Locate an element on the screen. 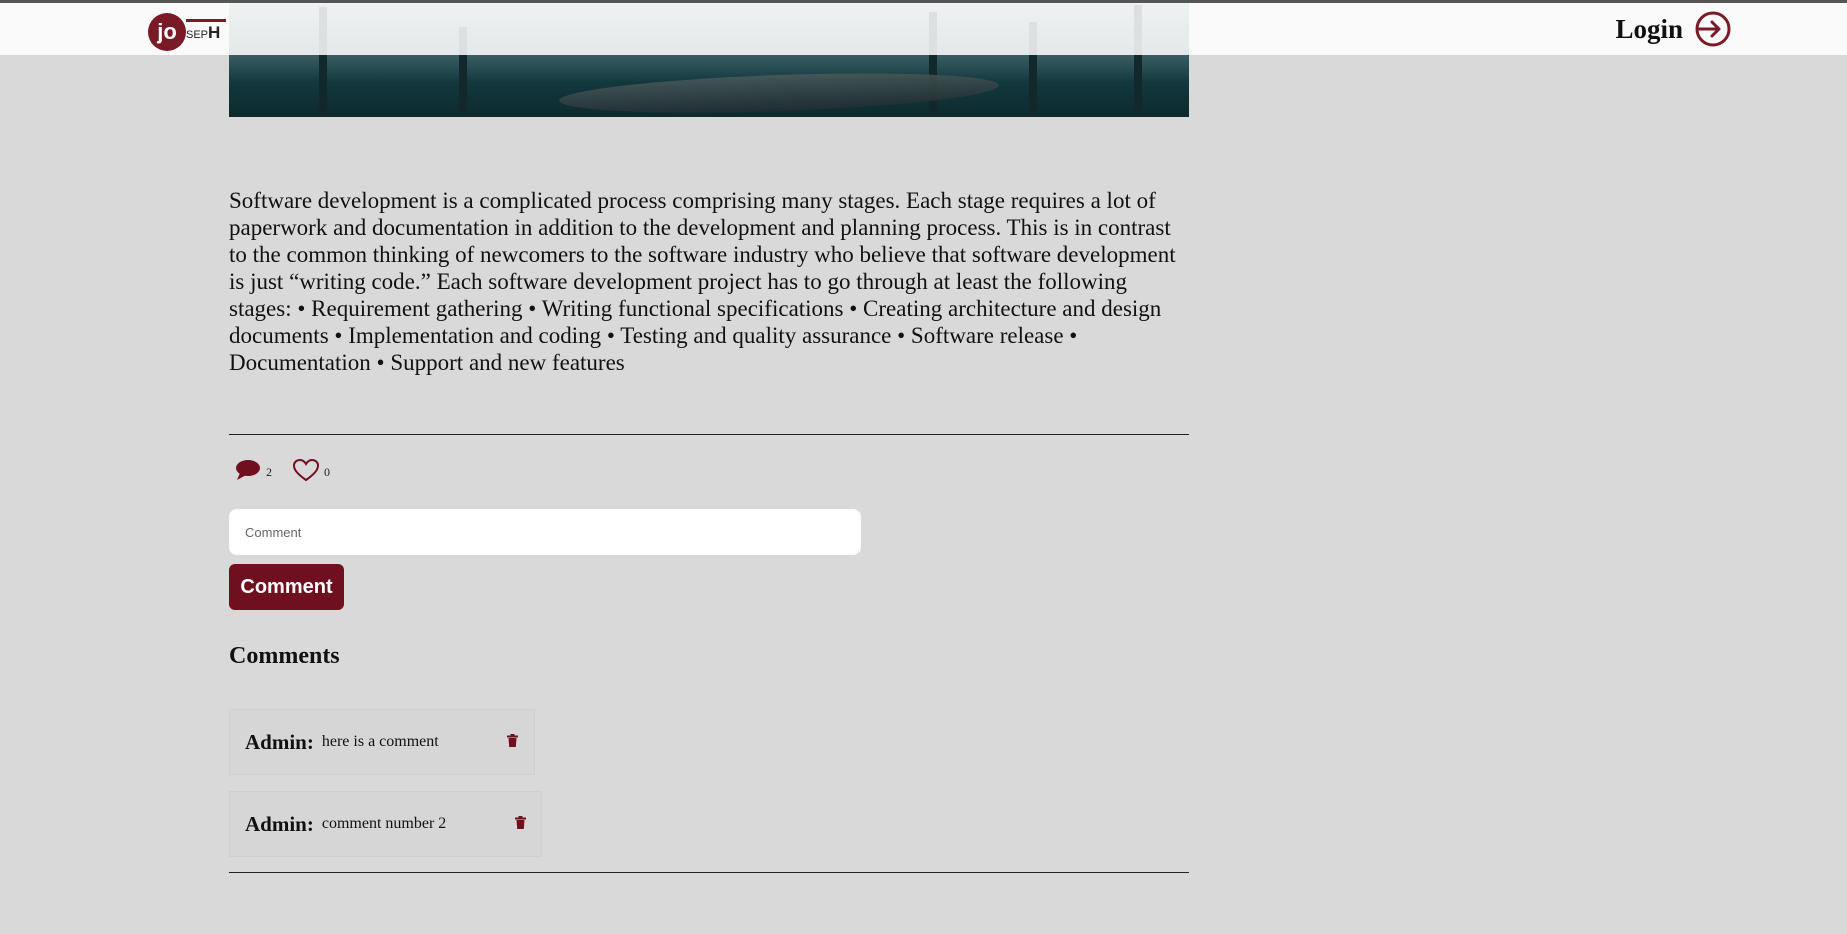 This screenshot has width=1847, height=934. comment-text: comment number 2 is located at coordinates (384, 823).